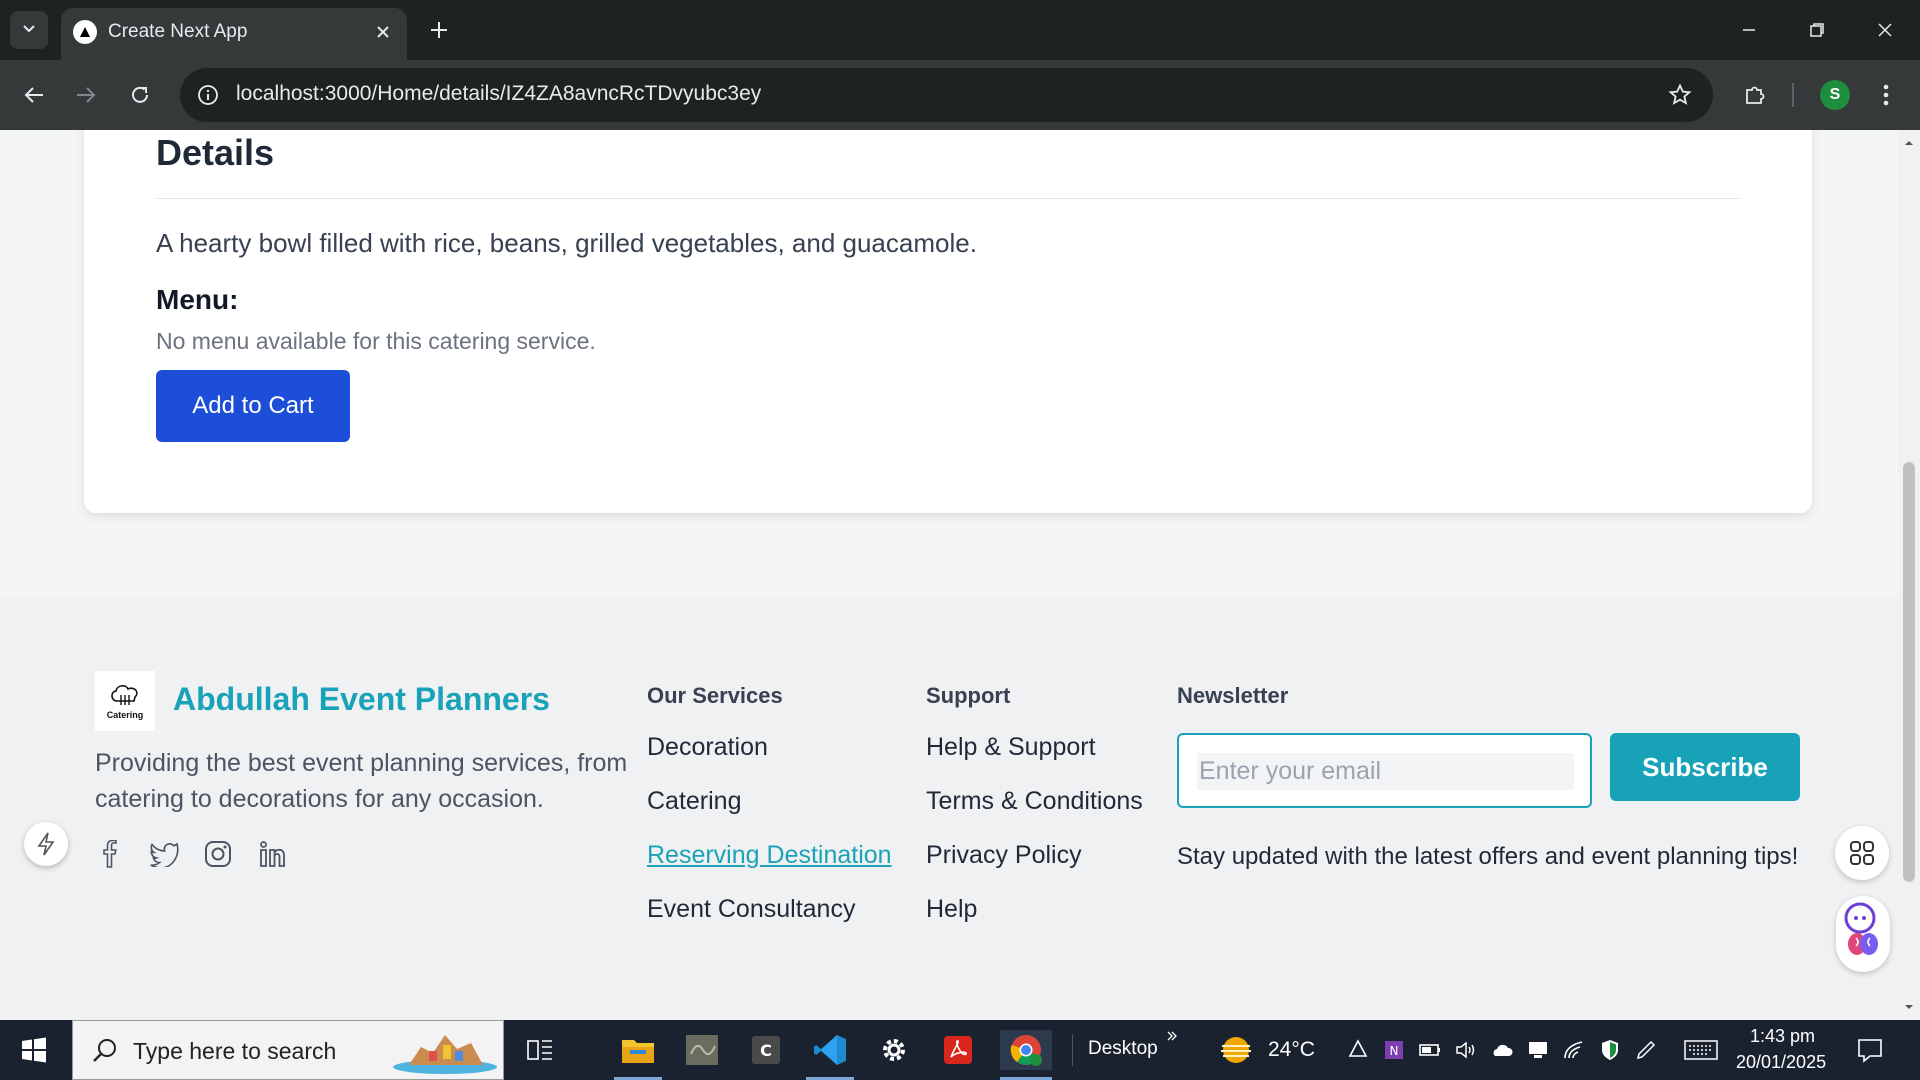 The image size is (1920, 1080). What do you see at coordinates (540, 1050) in the screenshot?
I see `task-view-icon` at bounding box center [540, 1050].